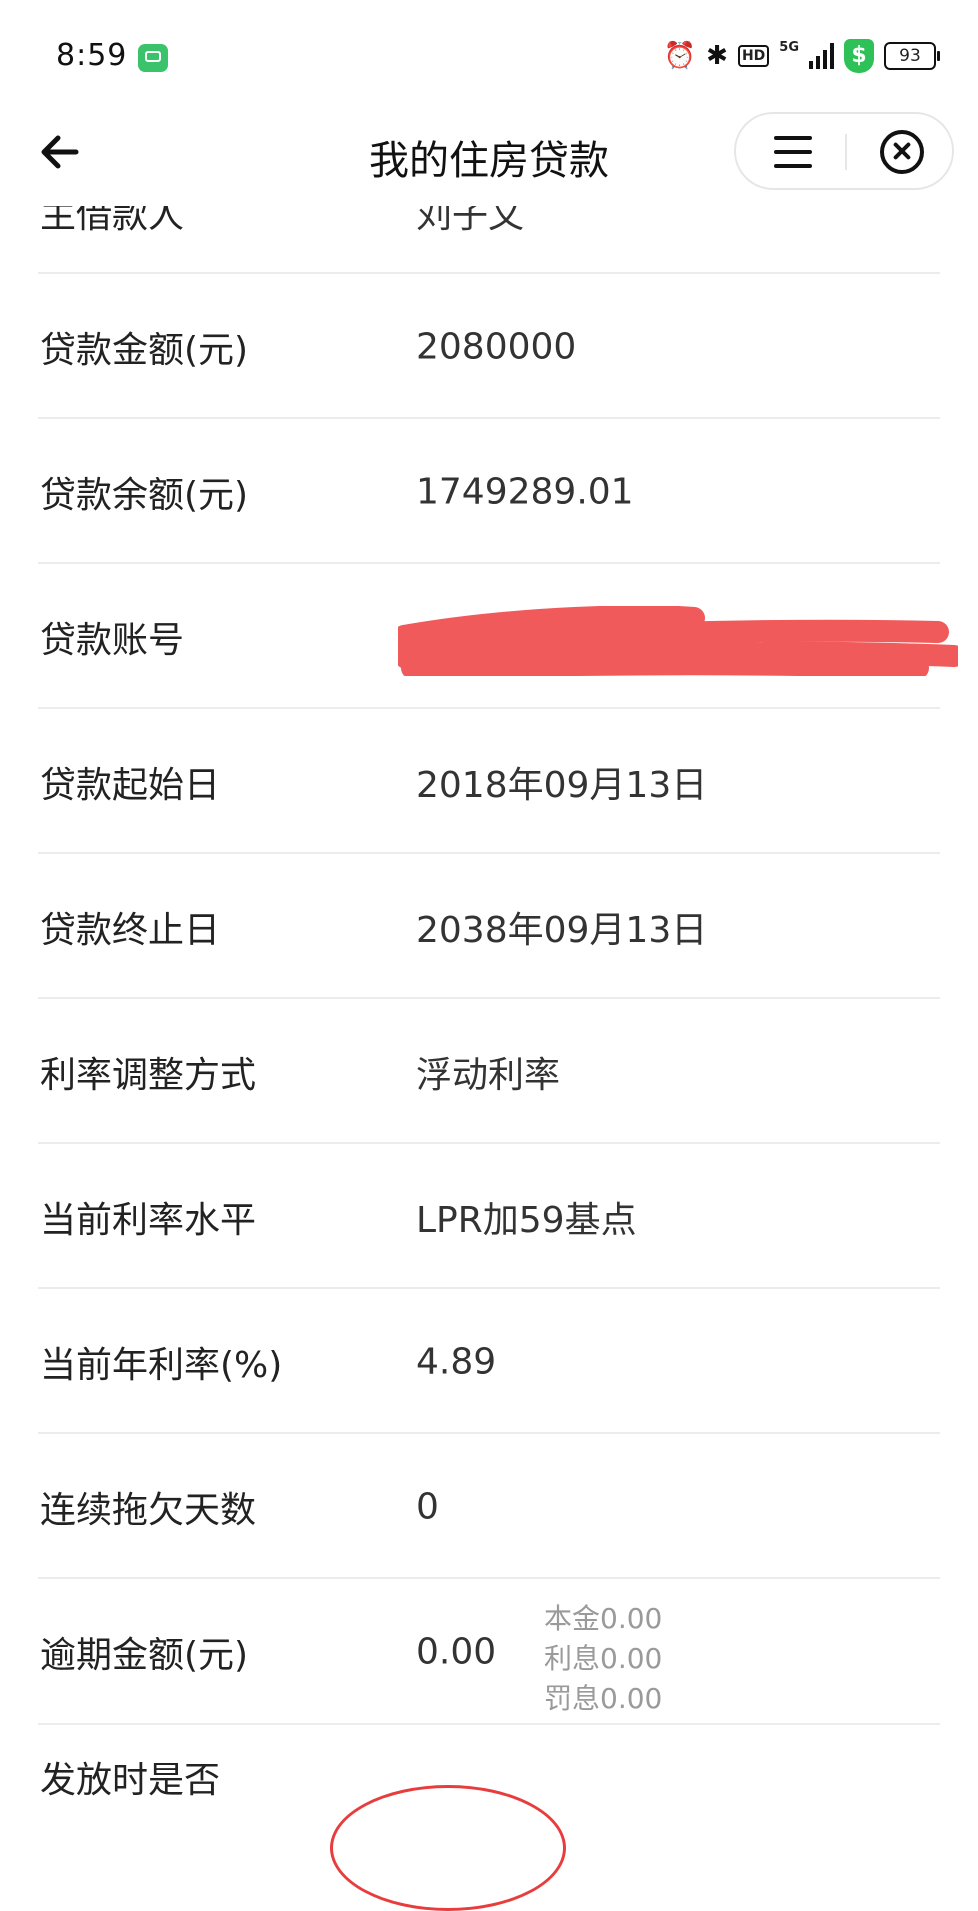 The height and width of the screenshot is (1911, 978). I want to click on capsule-divider, so click(846, 152).